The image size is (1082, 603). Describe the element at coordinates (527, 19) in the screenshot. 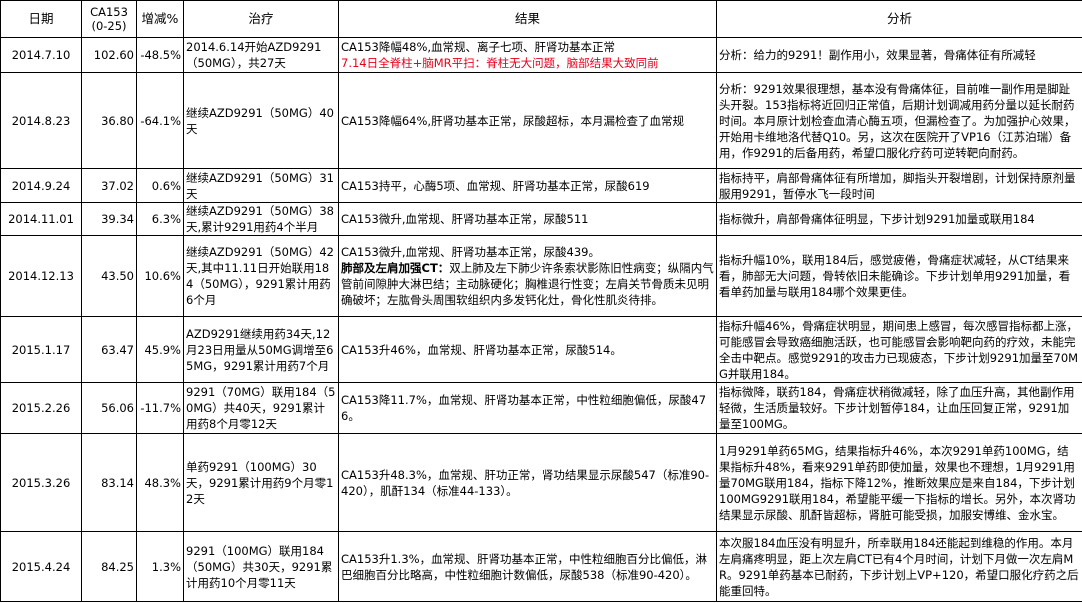

I see `header-result: 结果` at that location.